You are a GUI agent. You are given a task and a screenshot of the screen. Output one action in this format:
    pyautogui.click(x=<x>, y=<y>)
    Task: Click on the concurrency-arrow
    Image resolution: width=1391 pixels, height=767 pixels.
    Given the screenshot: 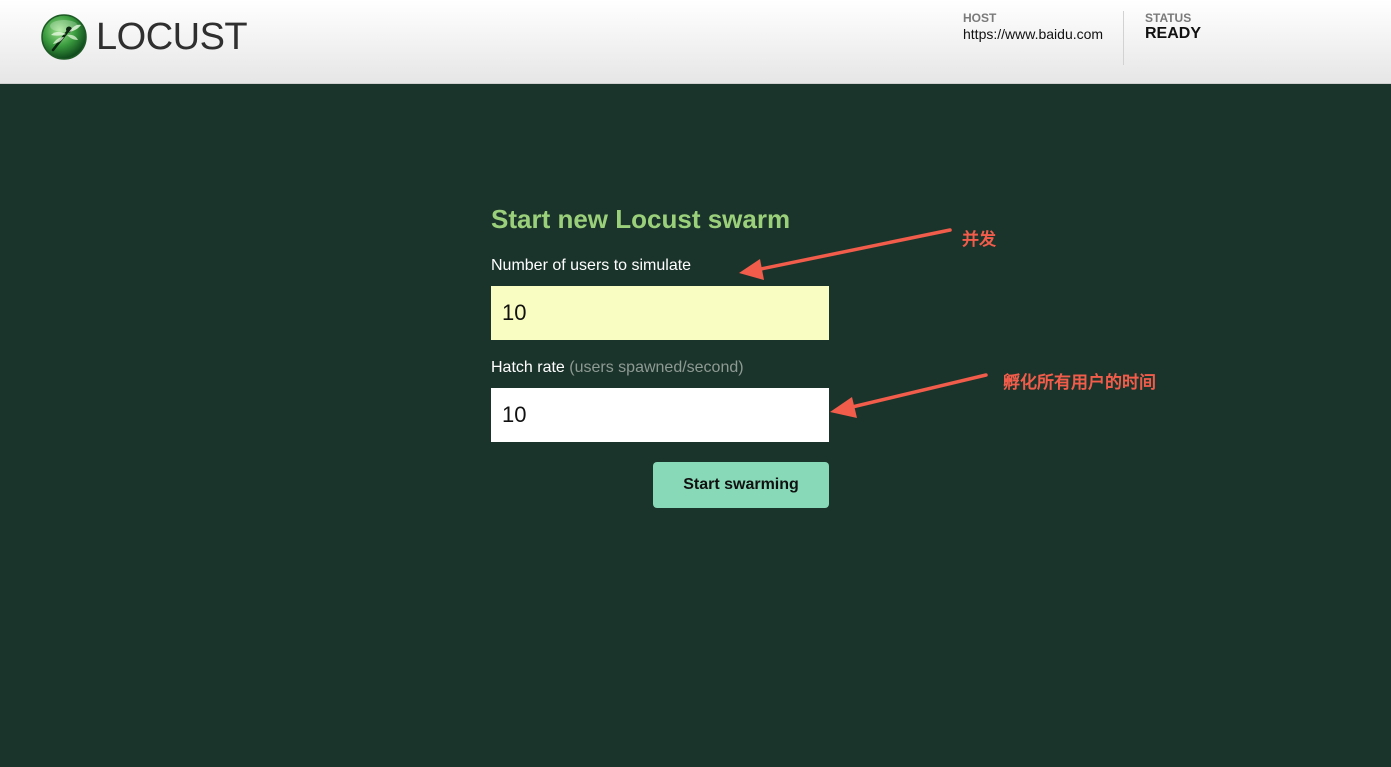 What is the action you would take?
    pyautogui.click(x=845, y=254)
    